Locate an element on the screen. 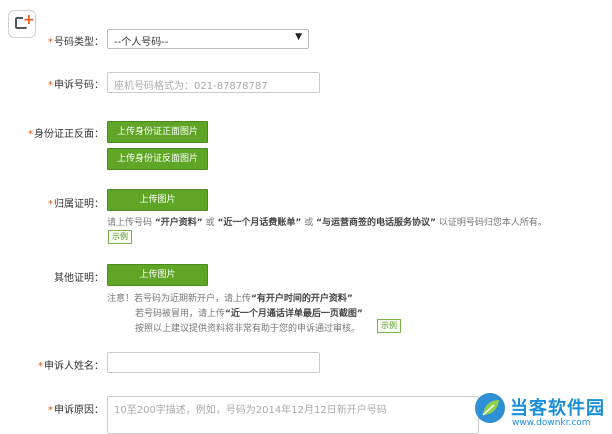  other-proof-note-2: 若号码被冒用，请上传“近一个月通话详单最后一页截图” is located at coordinates (249, 314).